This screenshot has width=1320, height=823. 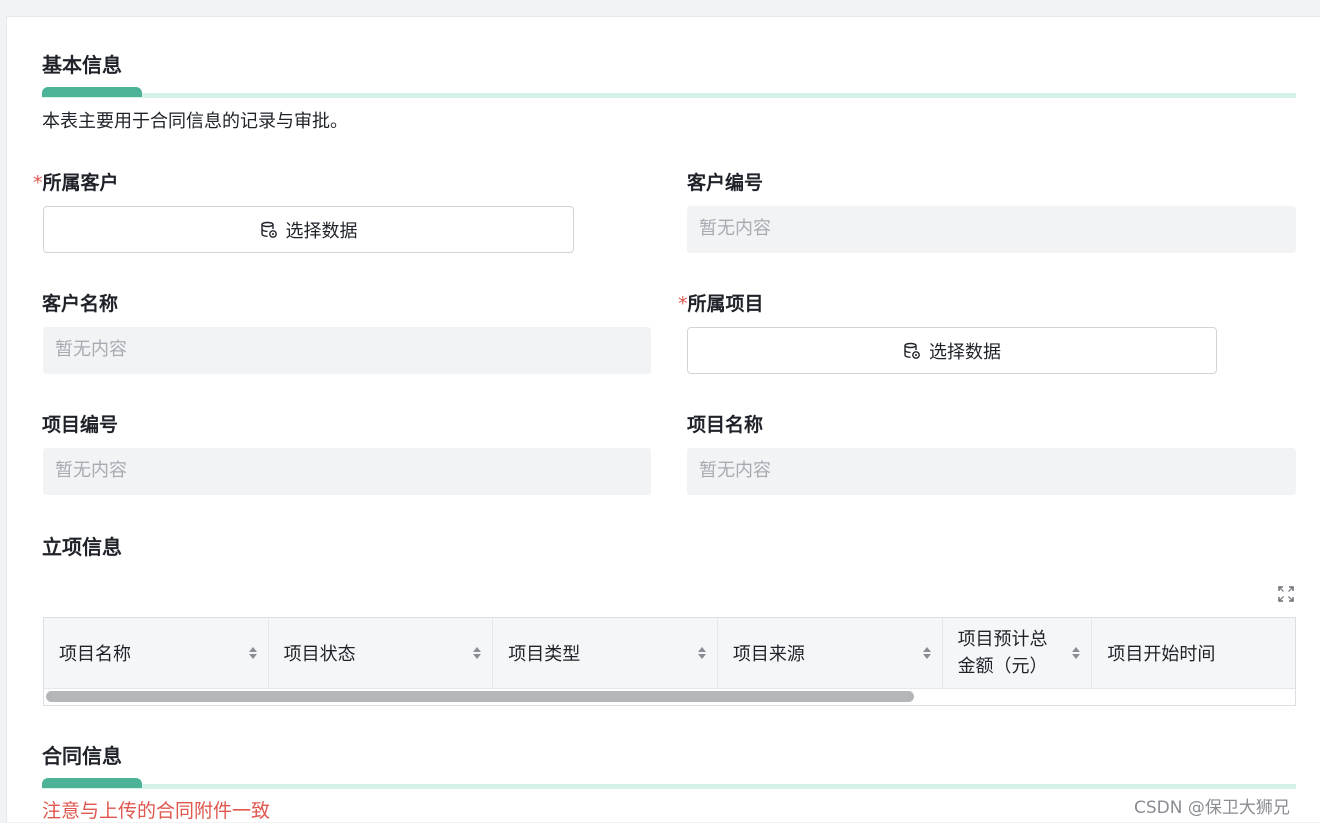 What do you see at coordinates (82, 547) in the screenshot?
I see `section-title-project-setup: 立项信息` at bounding box center [82, 547].